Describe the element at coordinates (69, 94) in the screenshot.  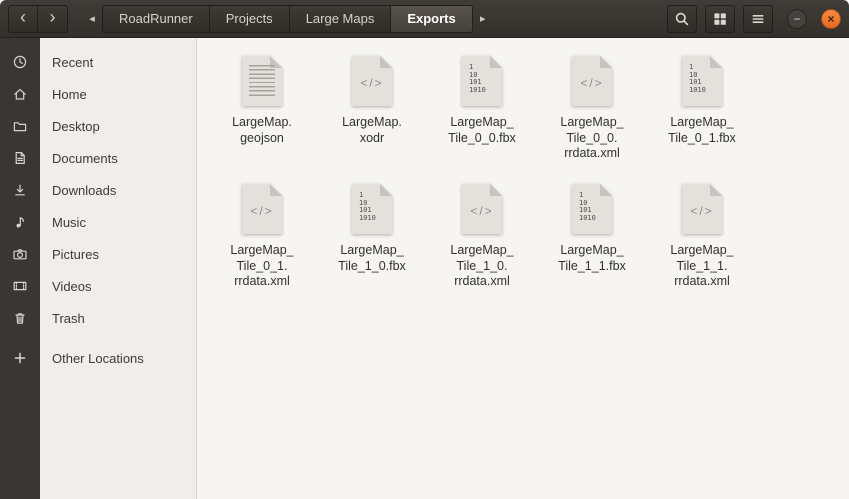
I see `sidebar-item-label: Home` at that location.